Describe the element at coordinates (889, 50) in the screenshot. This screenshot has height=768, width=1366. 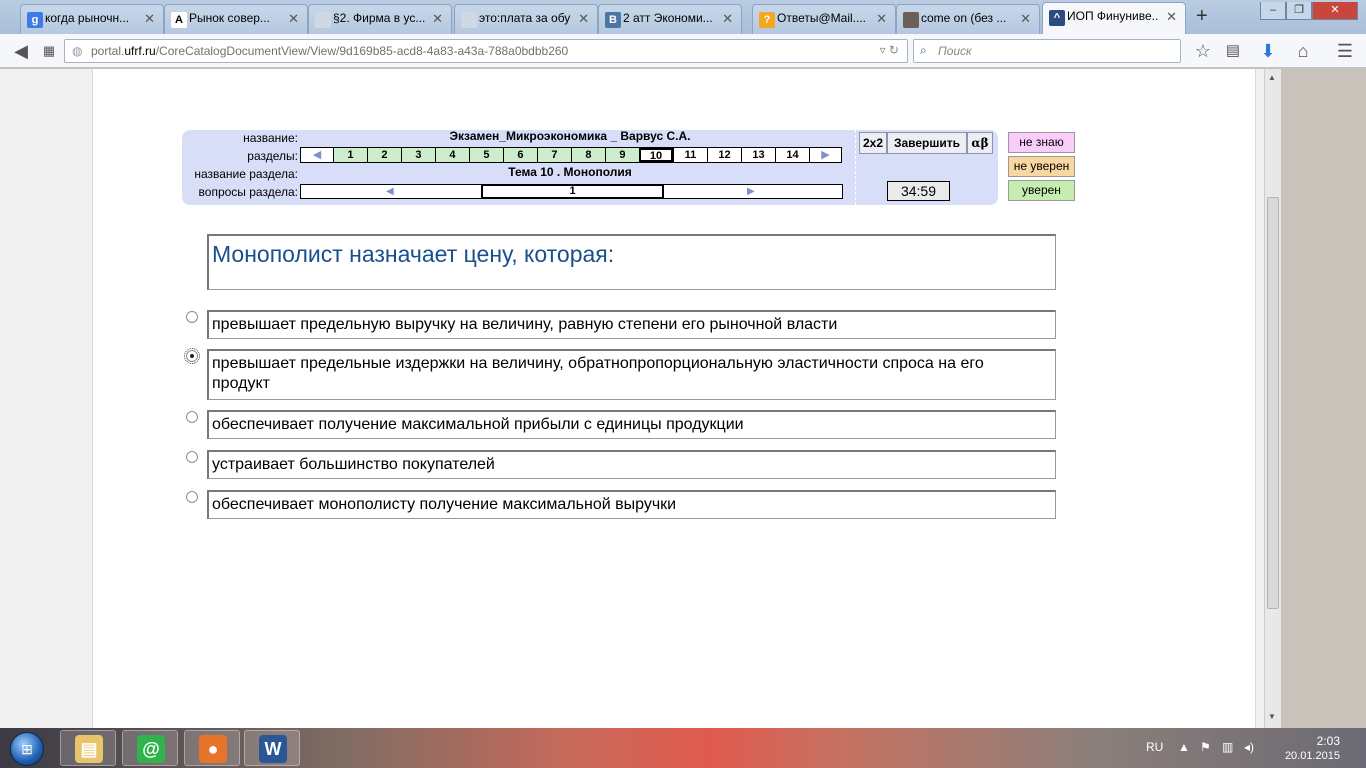
I see `reload-icon: ▿ ↻` at that location.